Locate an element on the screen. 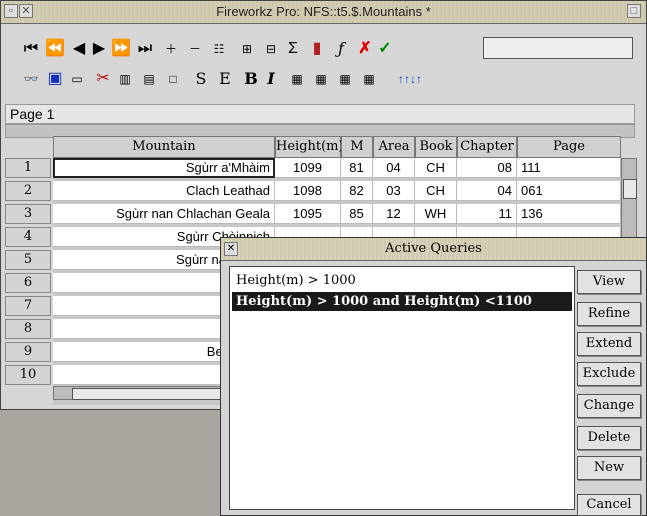  toggle-size-icon: □ is located at coordinates (634, 11).